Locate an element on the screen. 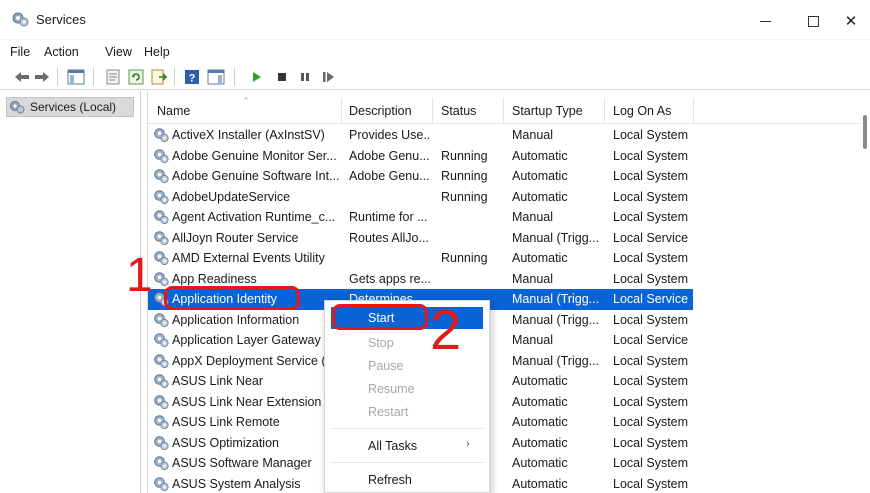 This screenshot has height=493, width=870. console-tree: Services (Local) is located at coordinates (70, 292).